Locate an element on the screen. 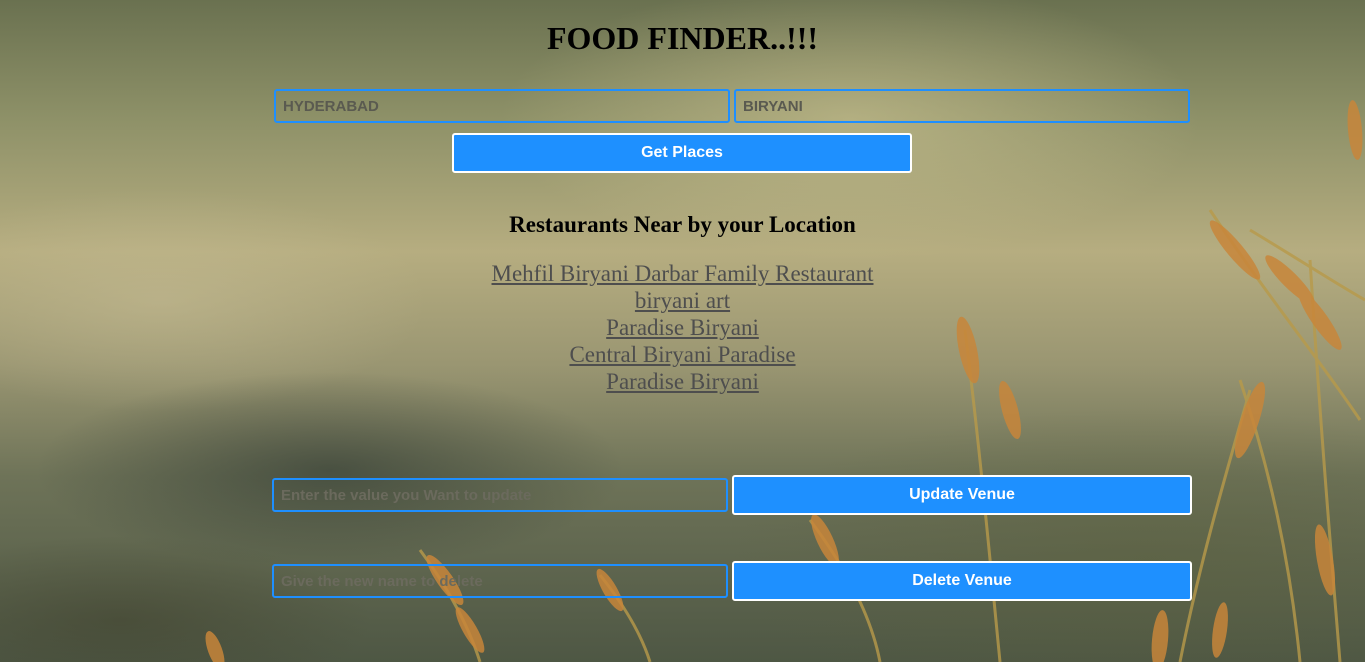 The height and width of the screenshot is (662, 1365). location-input is located at coordinates (502, 106).